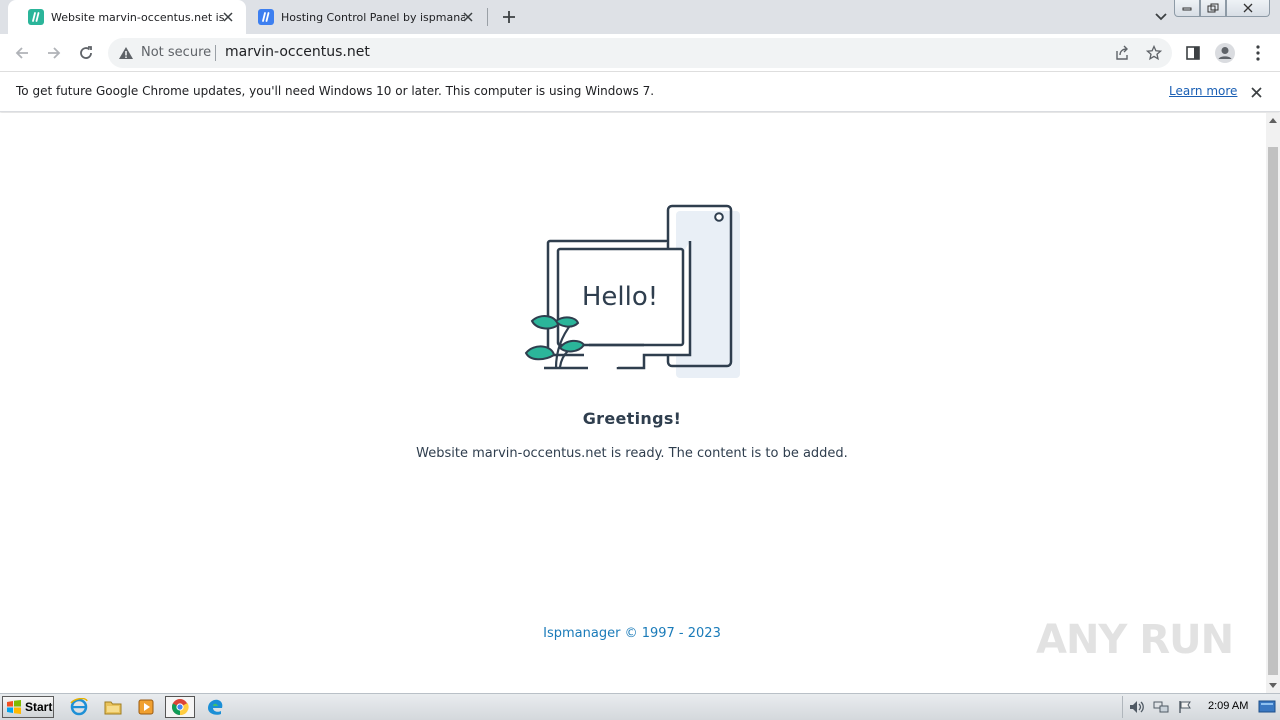 The width and height of the screenshot is (1280, 720). I want to click on explorer-taskbar-button, so click(113, 707).